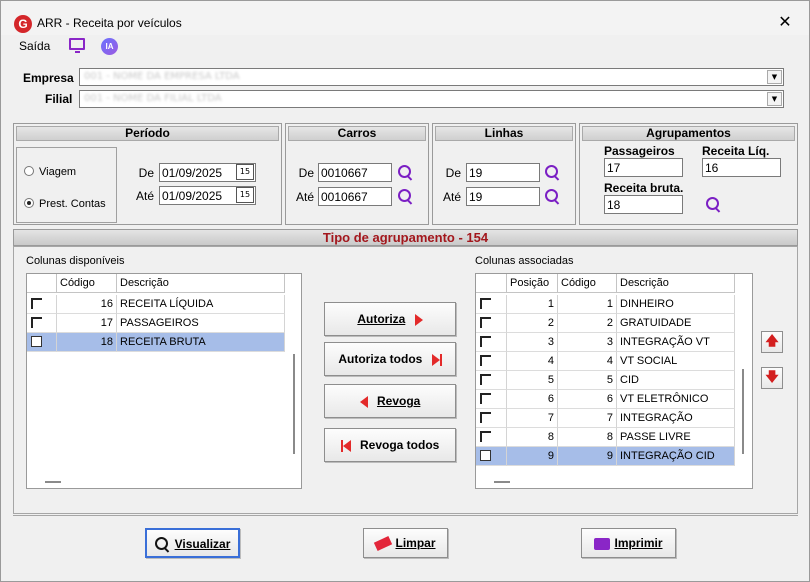  I want to click on radio-prest-contas-label: Prest. Contas, so click(72, 204).